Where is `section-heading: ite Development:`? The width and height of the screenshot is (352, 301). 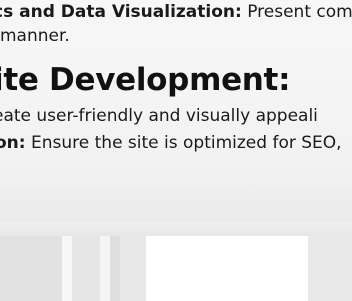 section-heading: ite Development: is located at coordinates (145, 80).